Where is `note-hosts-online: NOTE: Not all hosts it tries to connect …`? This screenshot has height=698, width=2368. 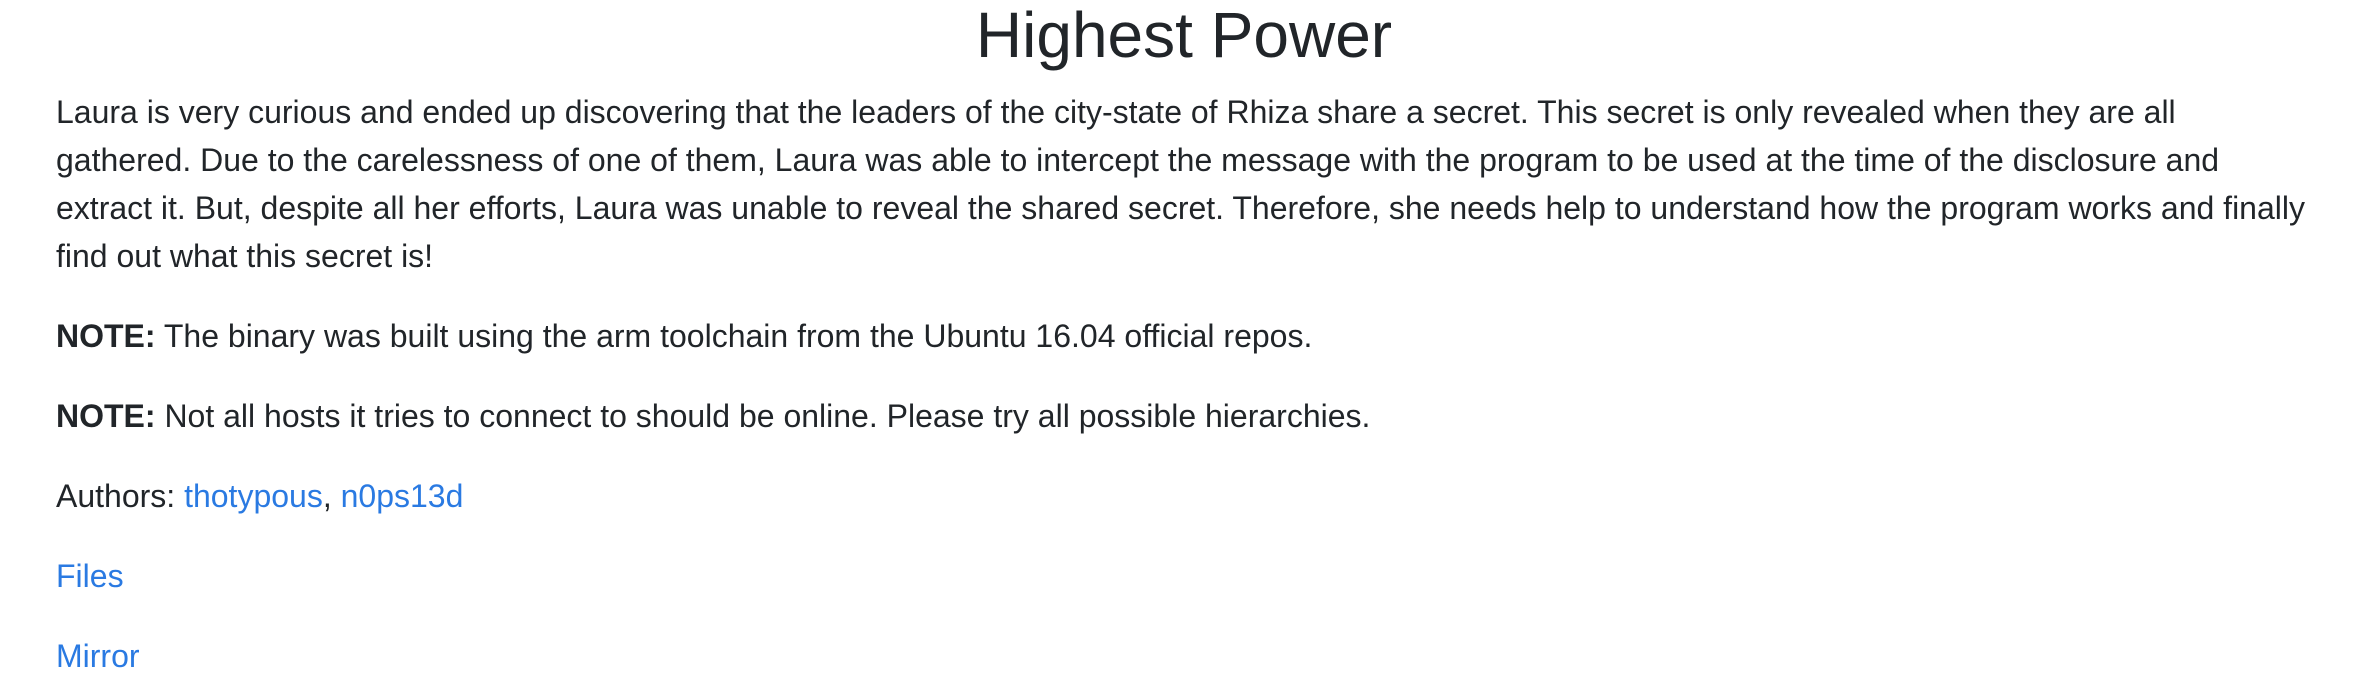 note-hosts-online: NOTE: Not all hosts it tries to connect … is located at coordinates (1184, 416).